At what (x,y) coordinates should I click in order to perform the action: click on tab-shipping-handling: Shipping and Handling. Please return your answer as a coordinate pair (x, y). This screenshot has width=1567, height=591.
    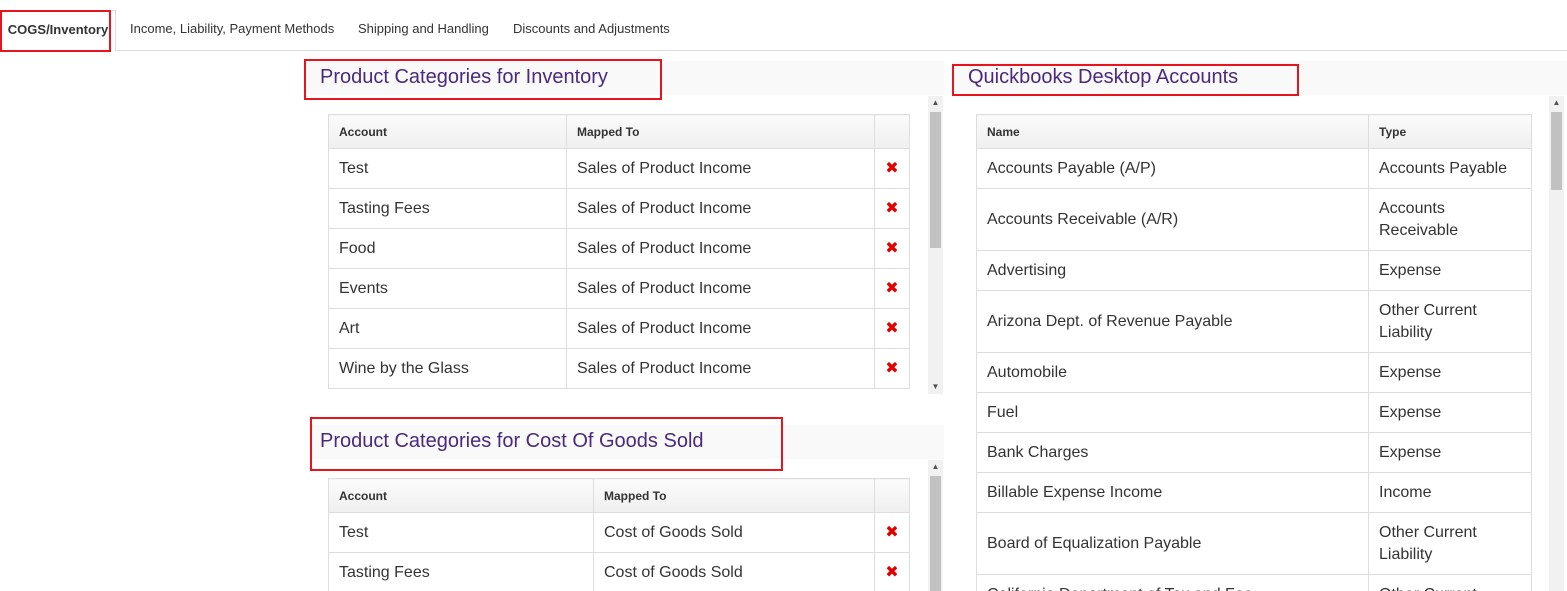
    Looking at the image, I should click on (423, 30).